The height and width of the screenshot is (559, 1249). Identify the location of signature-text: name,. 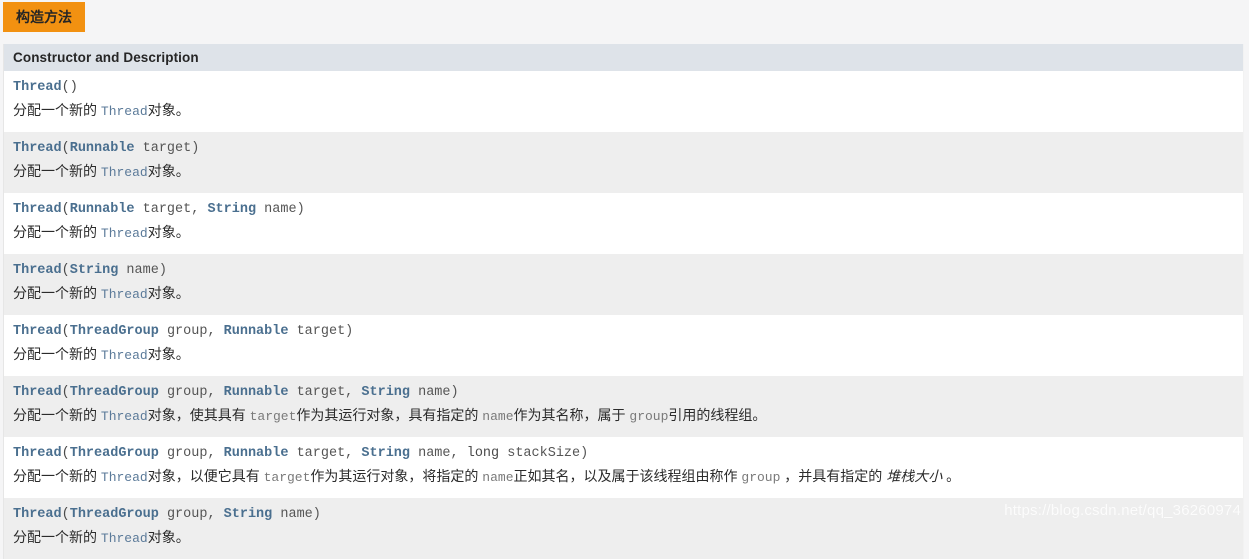
(438, 453).